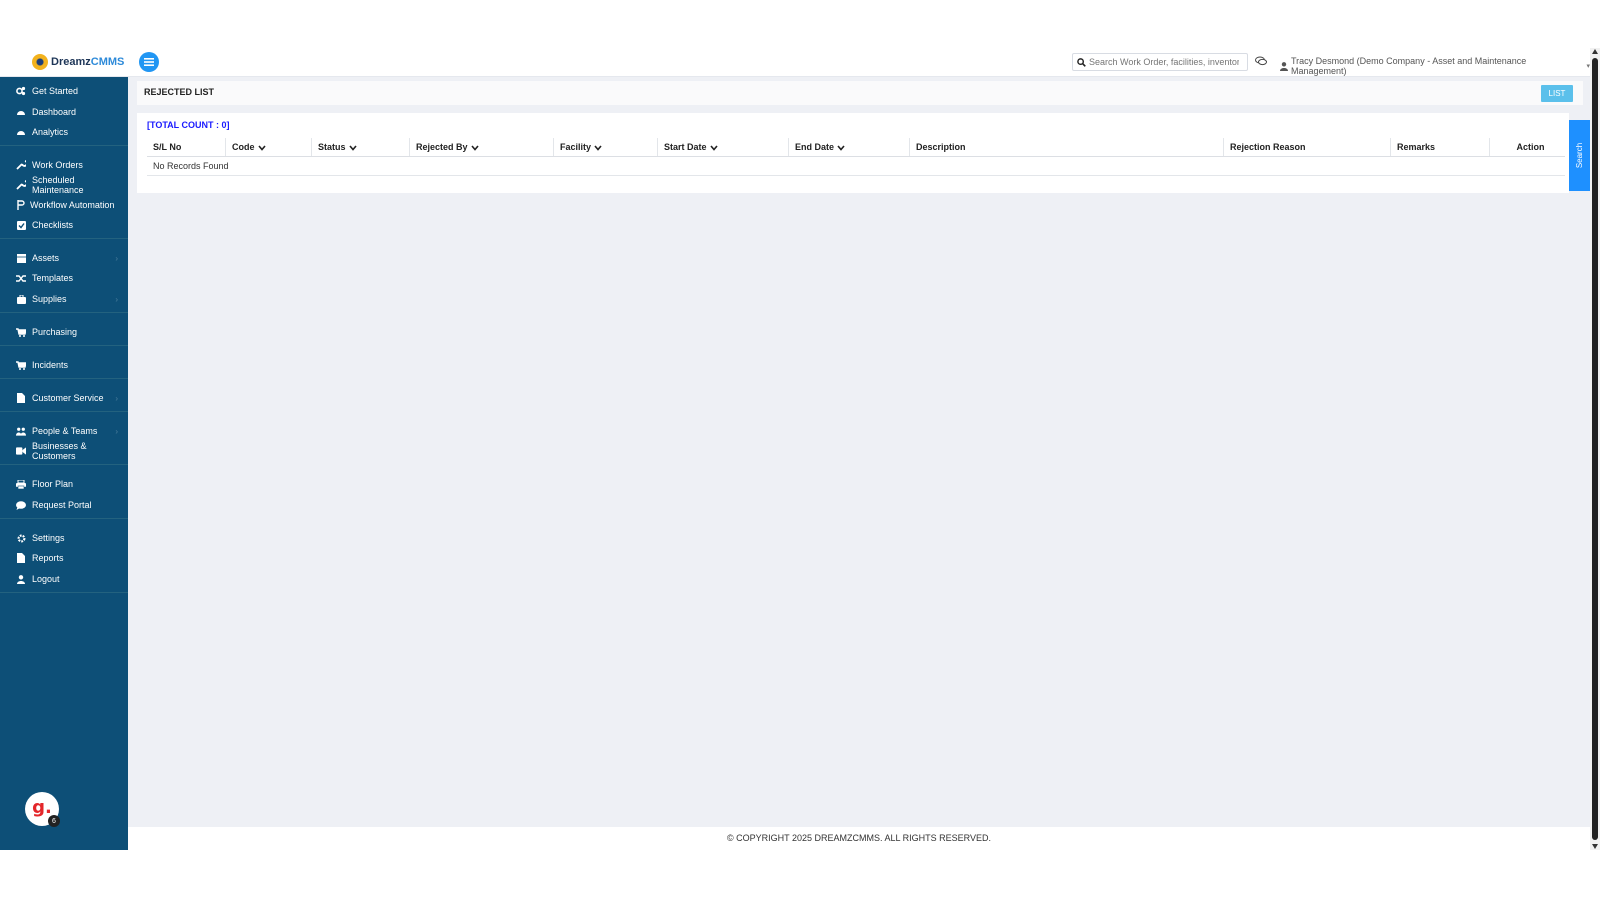  I want to click on scroll-down-icon, so click(1595, 846).